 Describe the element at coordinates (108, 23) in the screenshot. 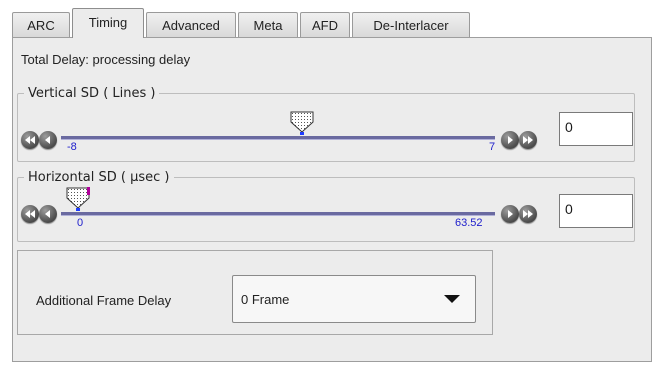

I see `tab-timing: Timing` at that location.